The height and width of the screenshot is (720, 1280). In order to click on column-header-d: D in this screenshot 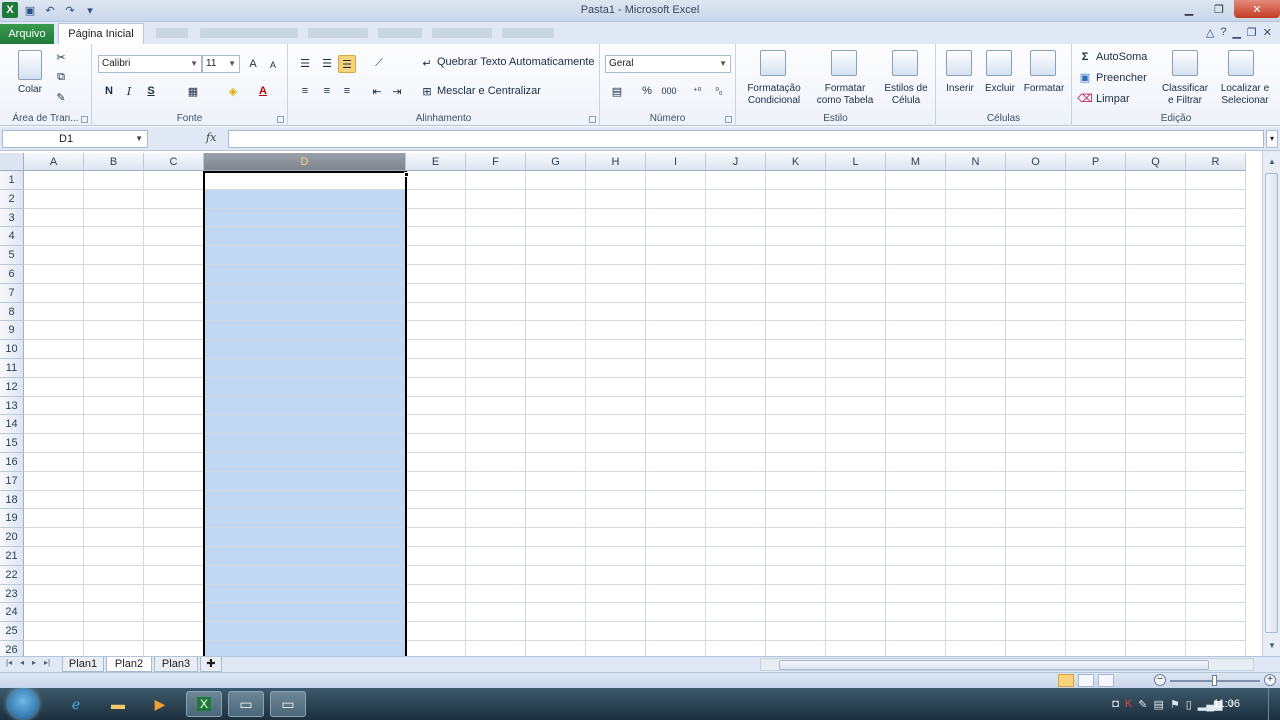, I will do `click(305, 162)`.